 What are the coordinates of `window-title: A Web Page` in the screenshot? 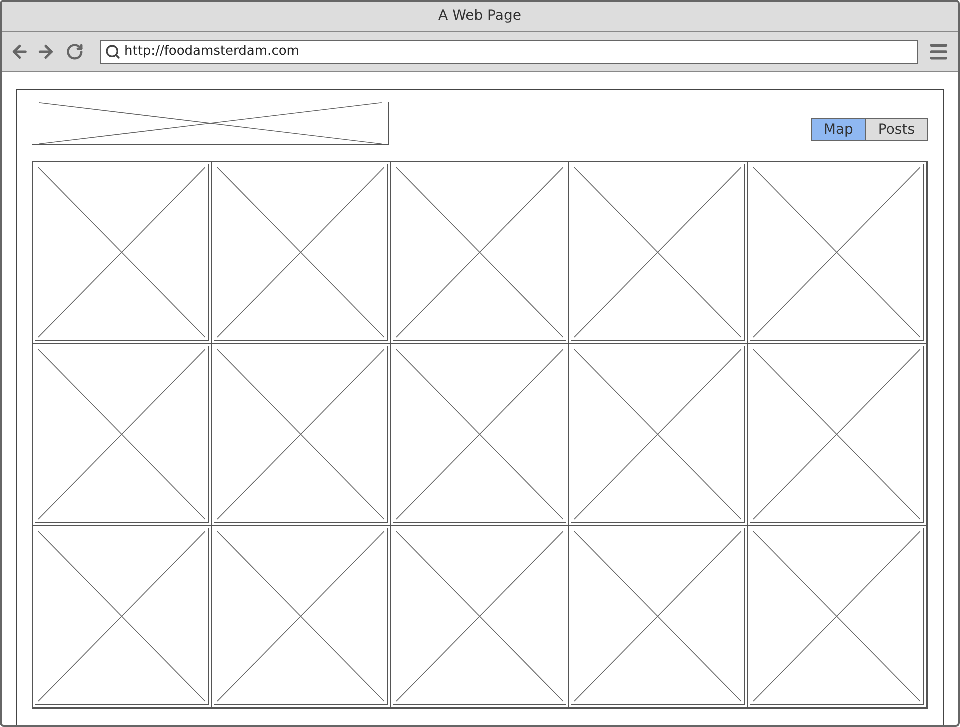 It's located at (480, 16).